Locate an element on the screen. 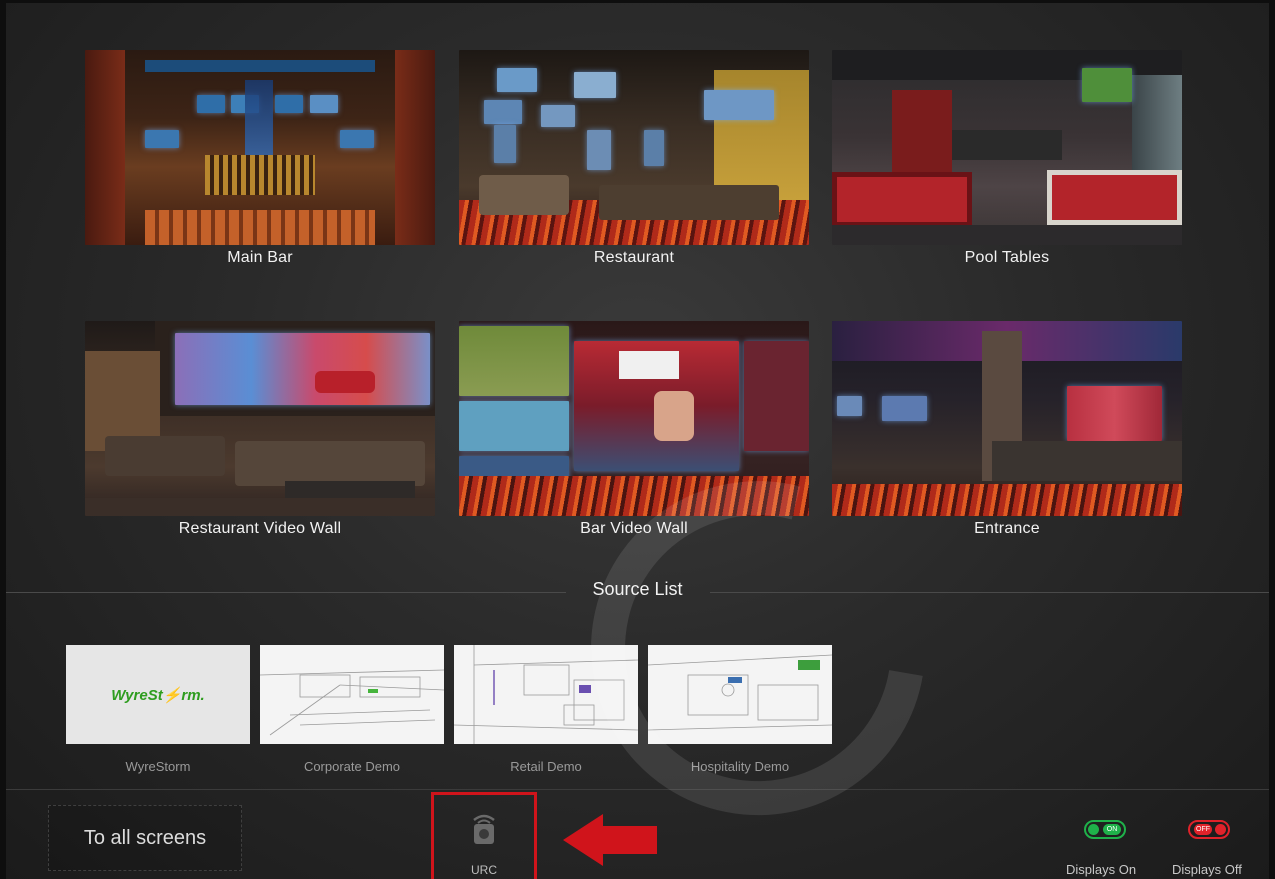 This screenshot has width=1275, height=879. source-list-title: Source List is located at coordinates (637, 589).